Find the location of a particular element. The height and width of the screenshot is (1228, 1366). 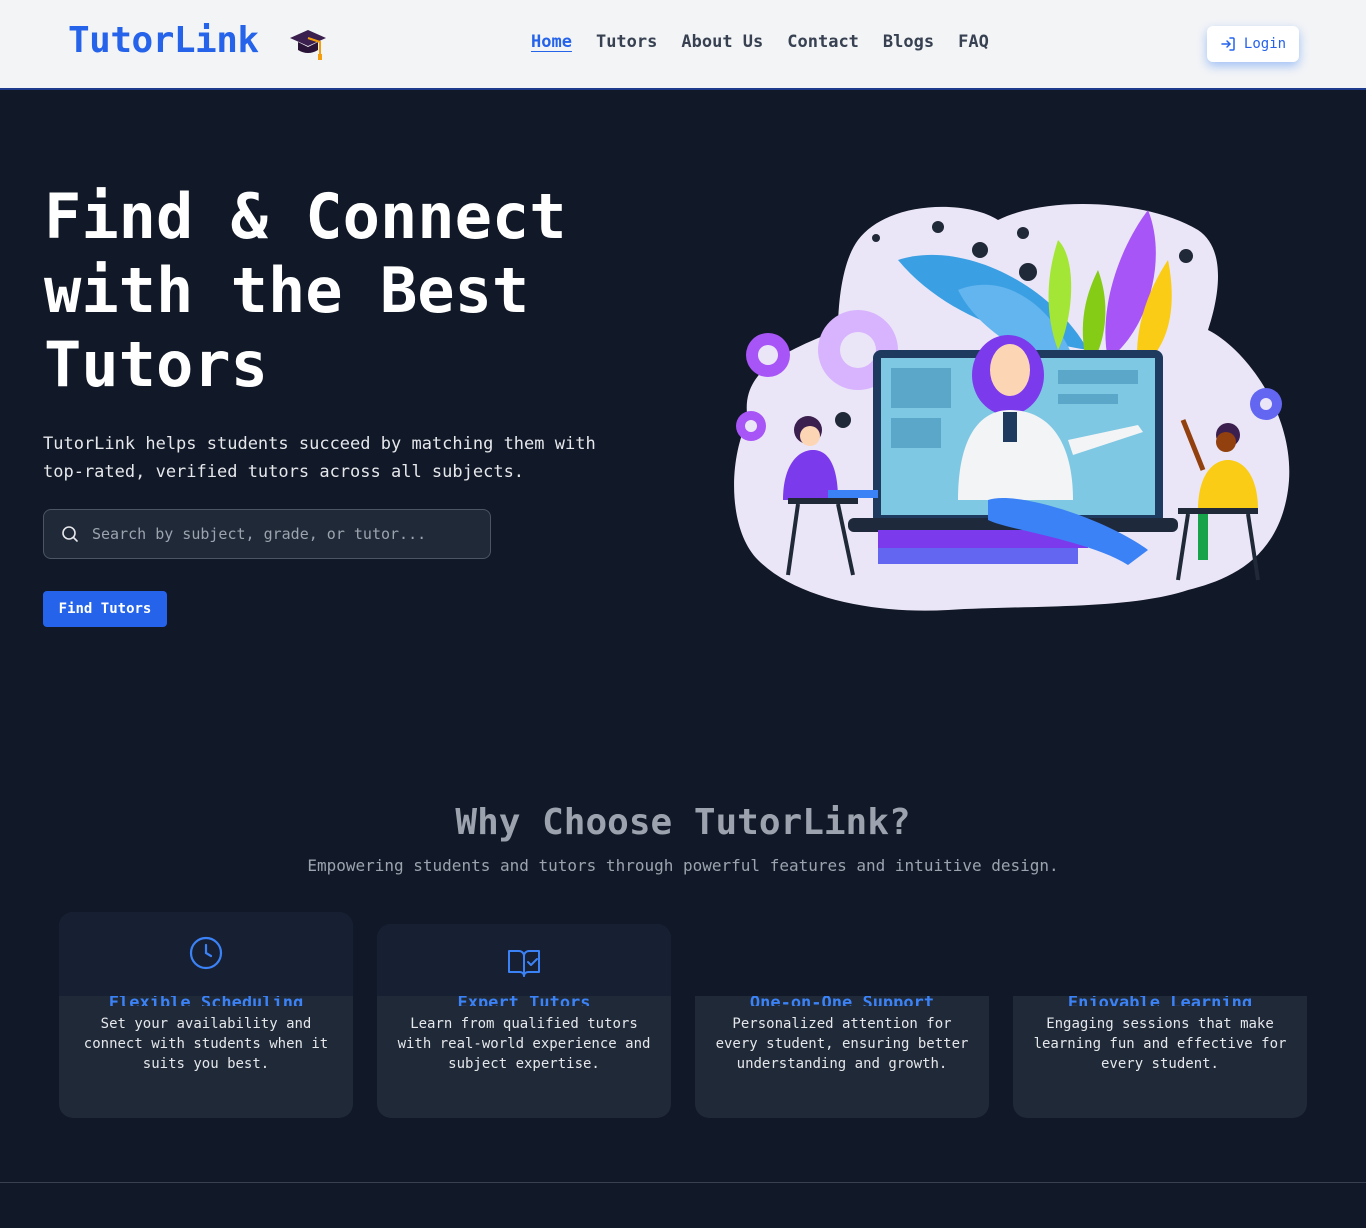

login-label: Login is located at coordinates (1265, 44).